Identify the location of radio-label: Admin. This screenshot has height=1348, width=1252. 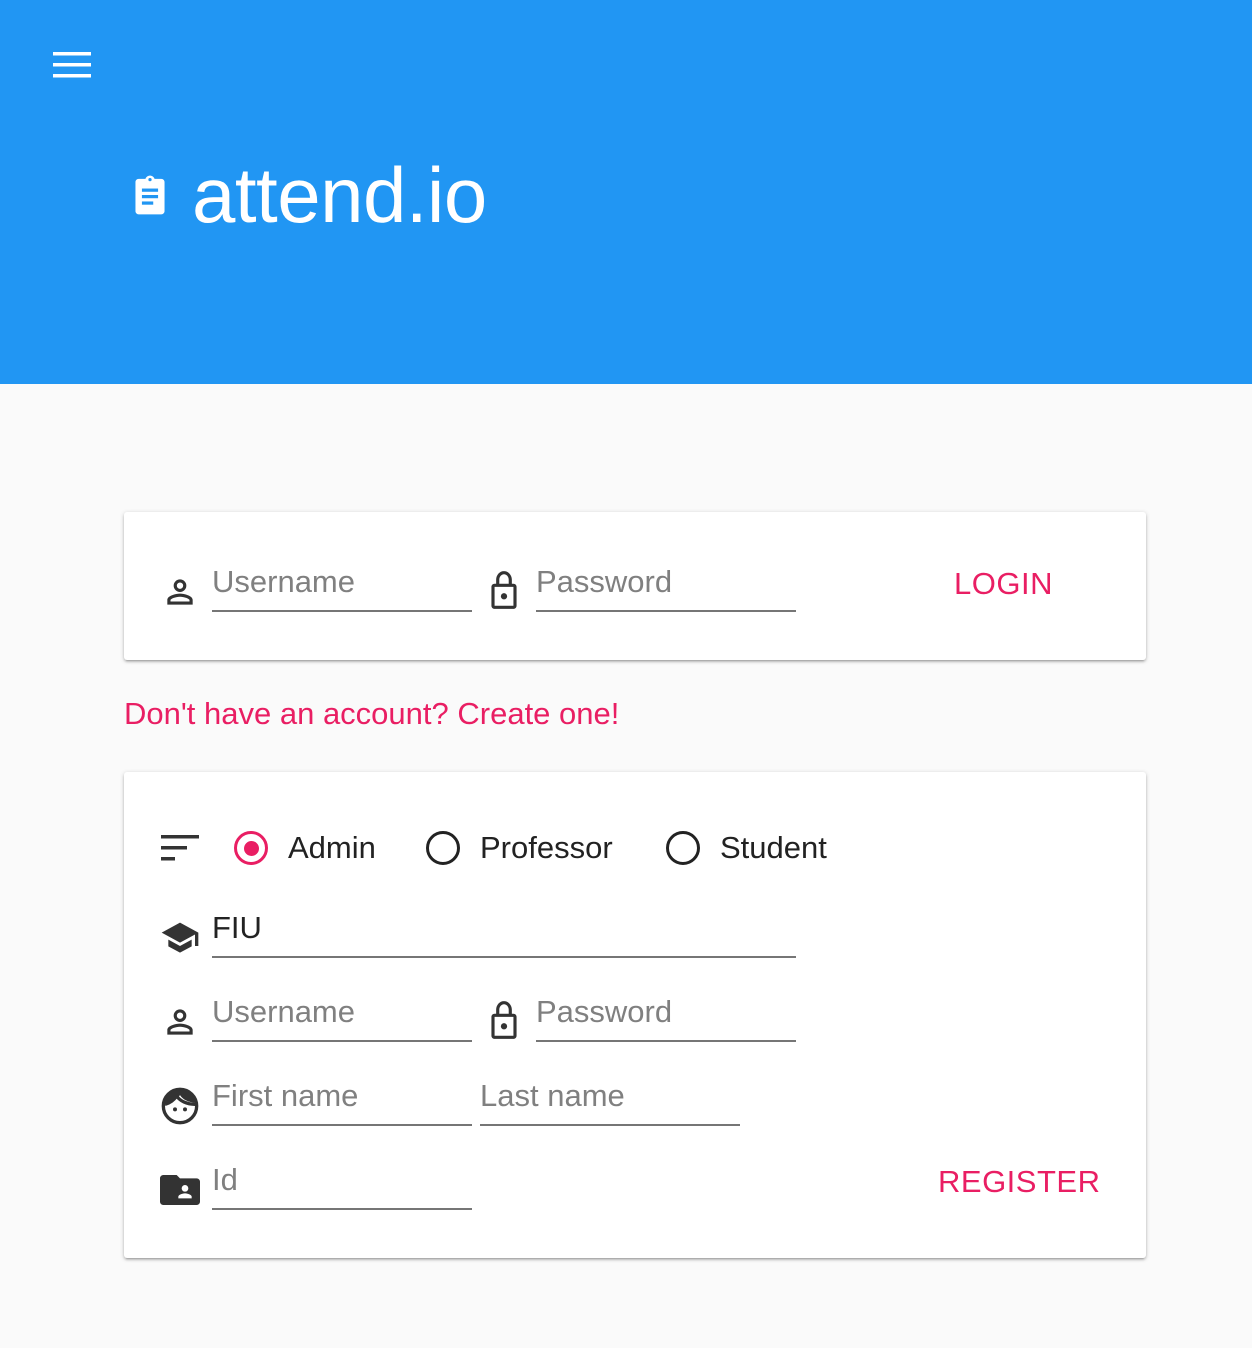
(332, 847).